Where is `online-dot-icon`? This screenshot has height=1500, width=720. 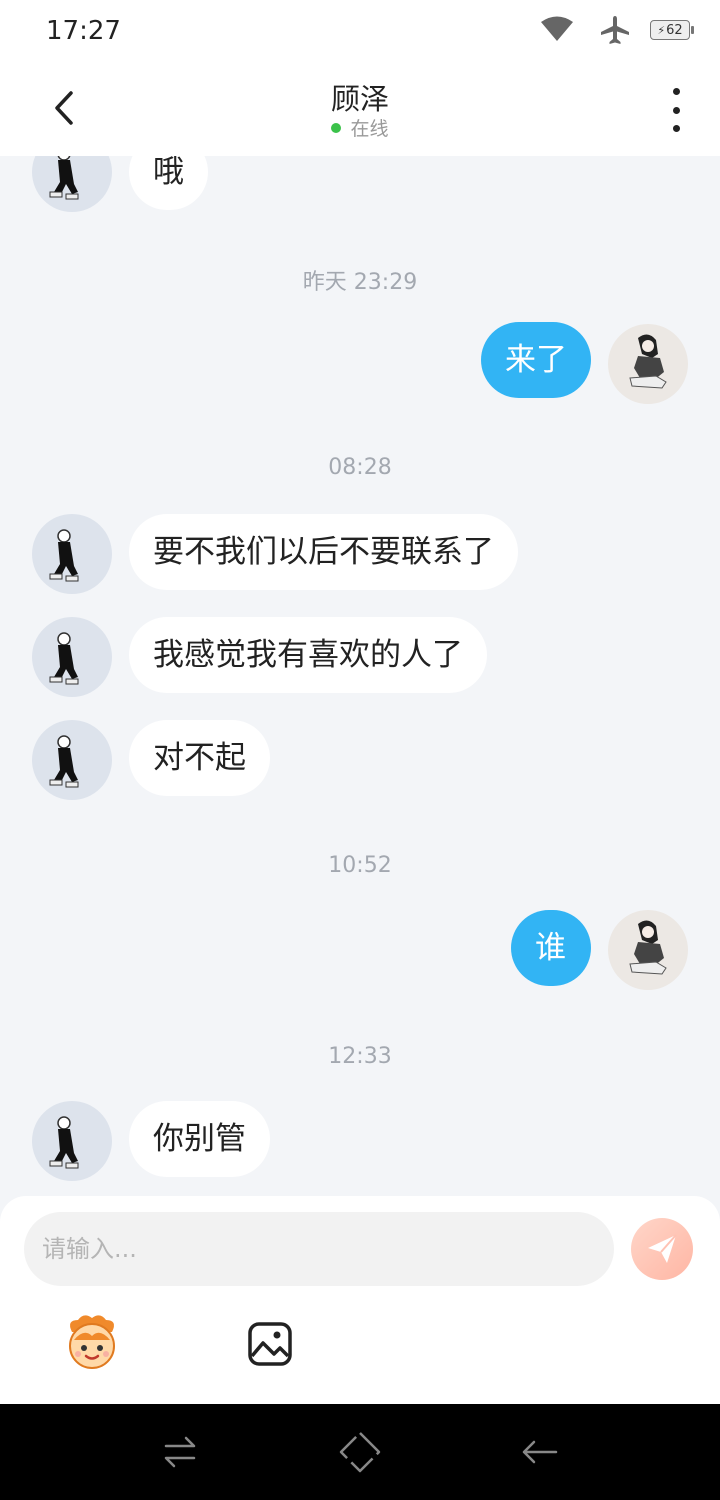 online-dot-icon is located at coordinates (336, 128).